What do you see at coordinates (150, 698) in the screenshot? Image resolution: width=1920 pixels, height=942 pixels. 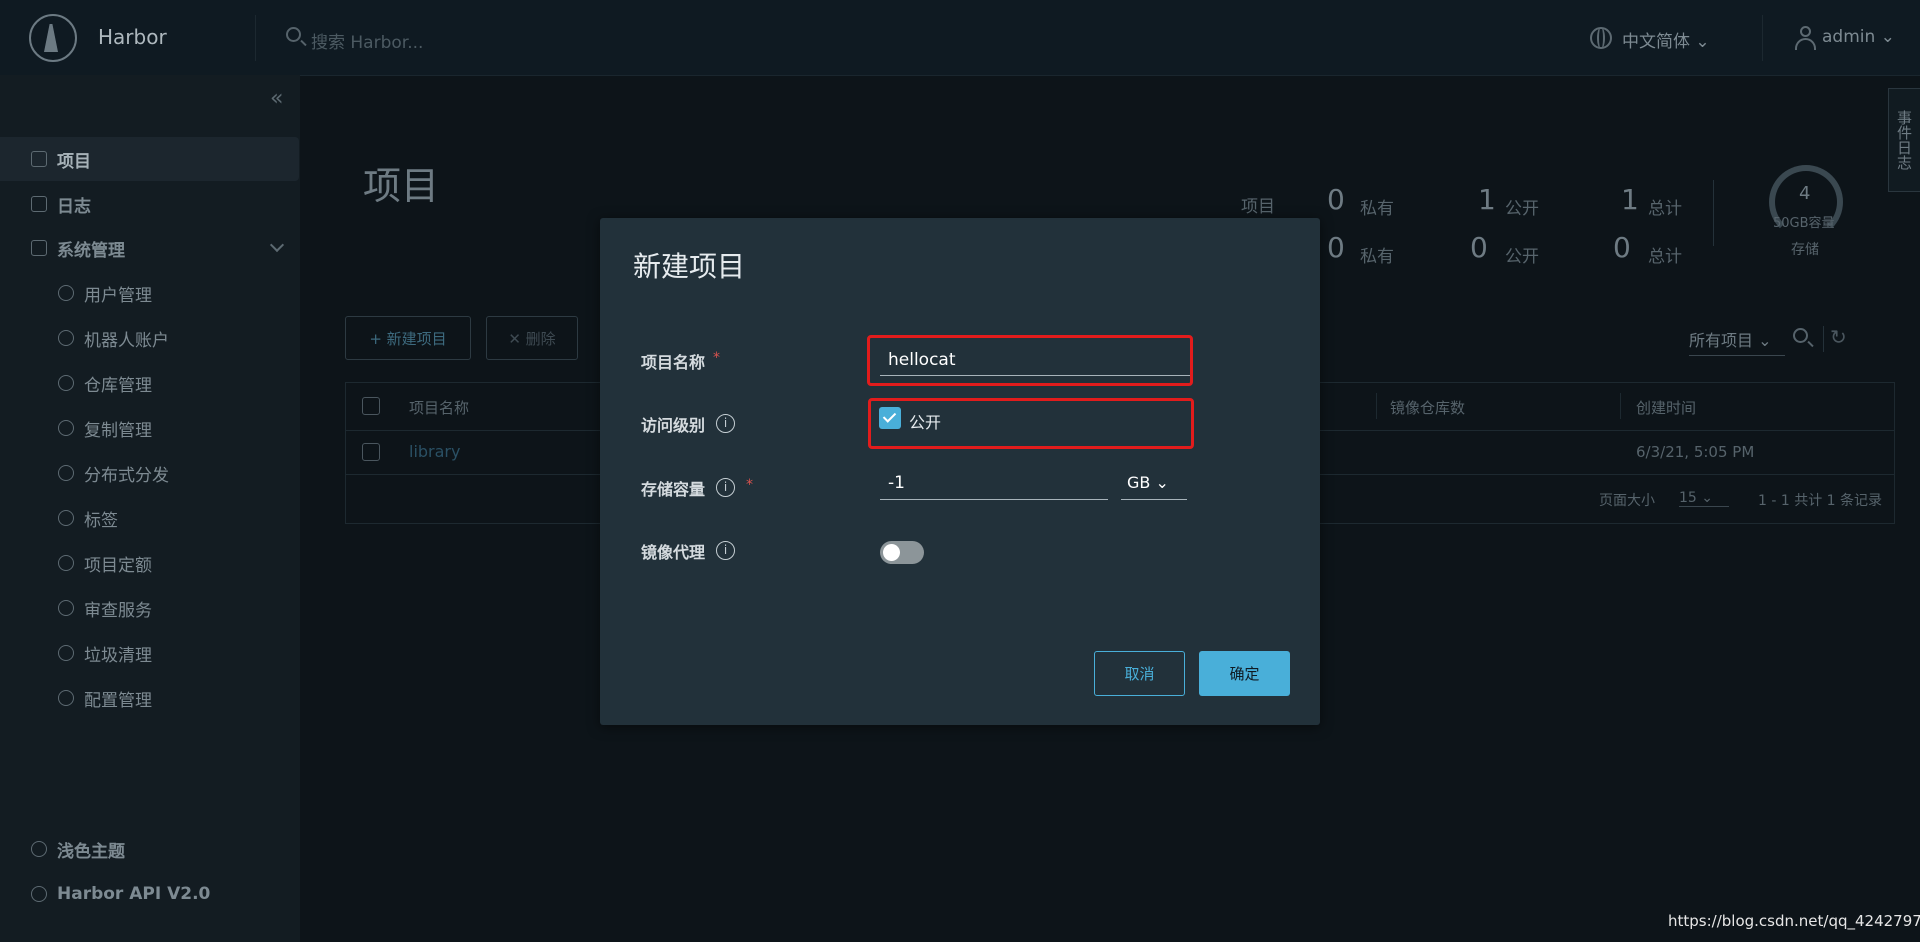 I see `sidebar-item-config: 配置管理` at bounding box center [150, 698].